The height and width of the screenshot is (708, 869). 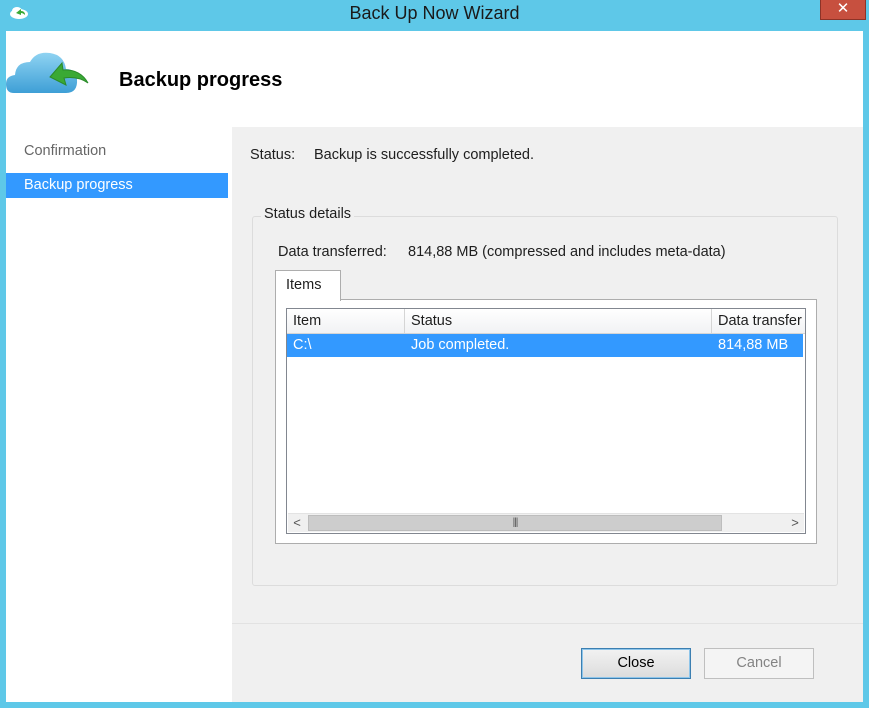 I want to click on window-close-button: ✕, so click(x=843, y=10).